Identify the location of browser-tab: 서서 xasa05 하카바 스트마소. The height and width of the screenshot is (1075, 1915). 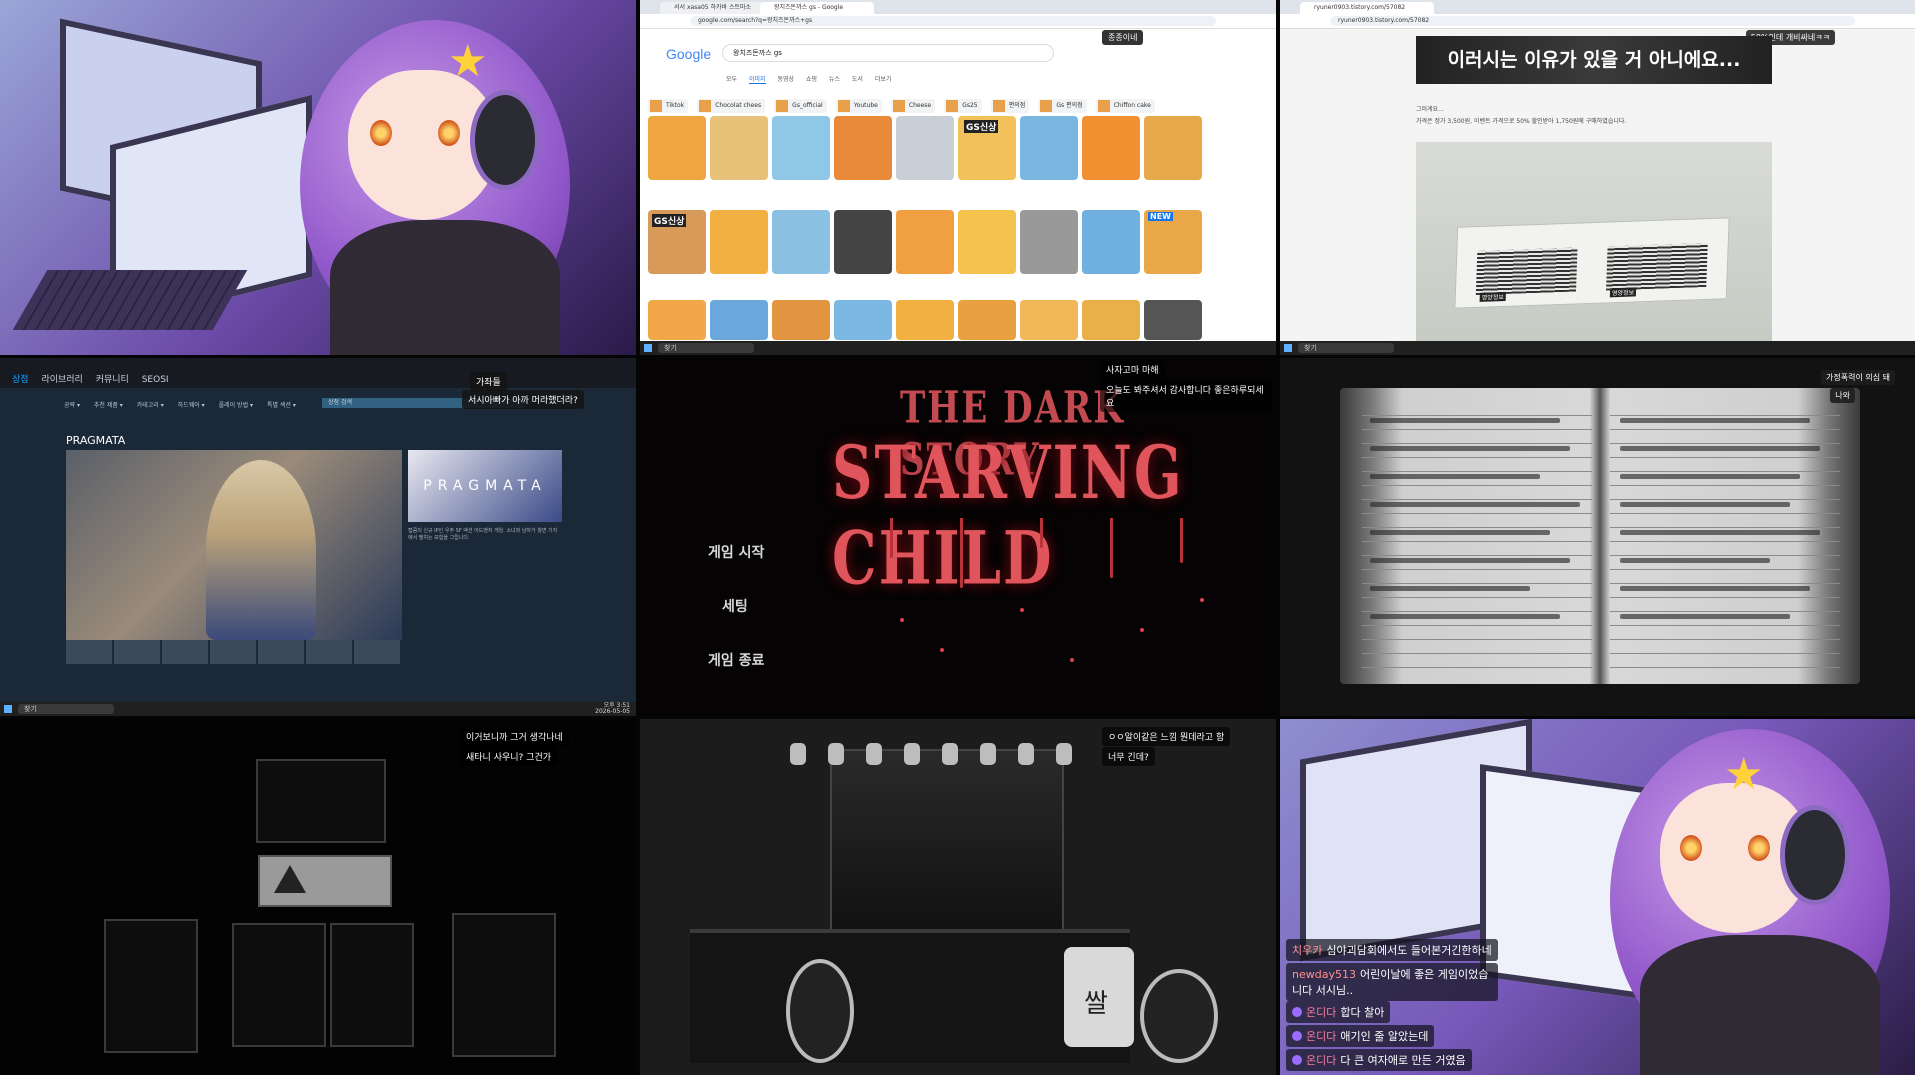
(715, 8).